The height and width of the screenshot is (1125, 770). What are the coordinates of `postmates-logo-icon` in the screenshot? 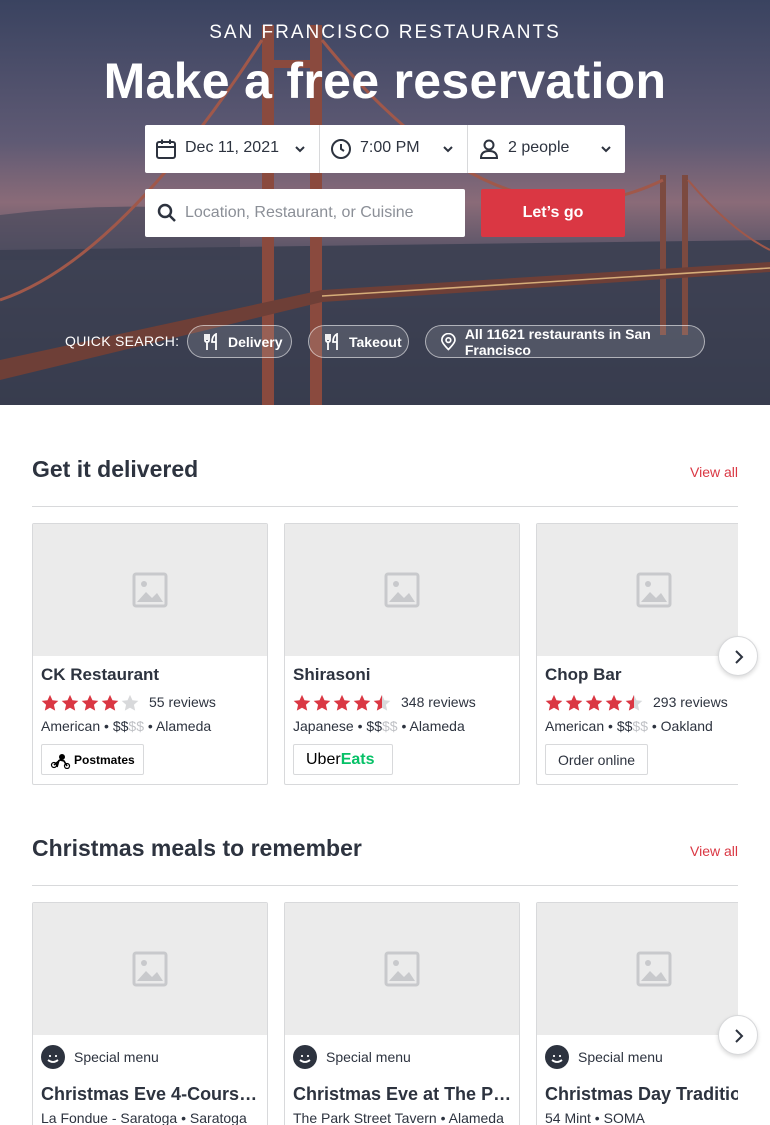 It's located at (60, 761).